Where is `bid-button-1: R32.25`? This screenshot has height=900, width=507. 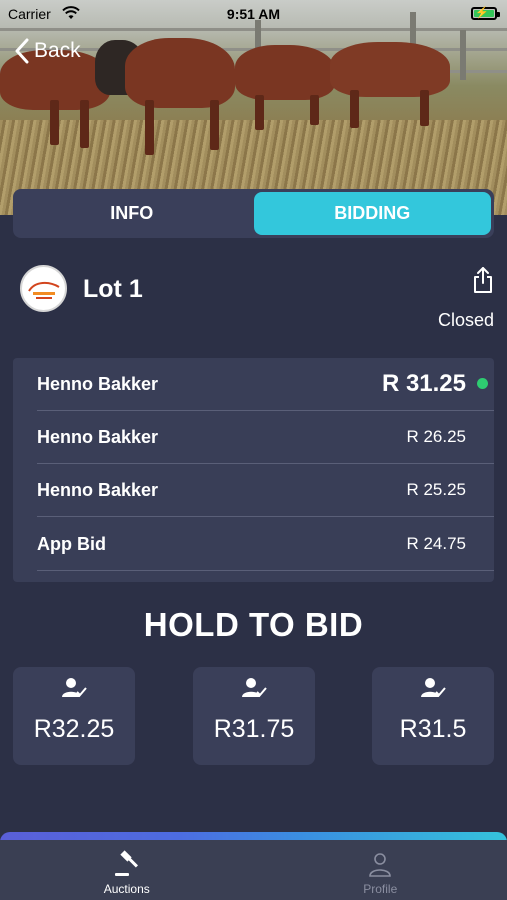 bid-button-1: R32.25 is located at coordinates (74, 716).